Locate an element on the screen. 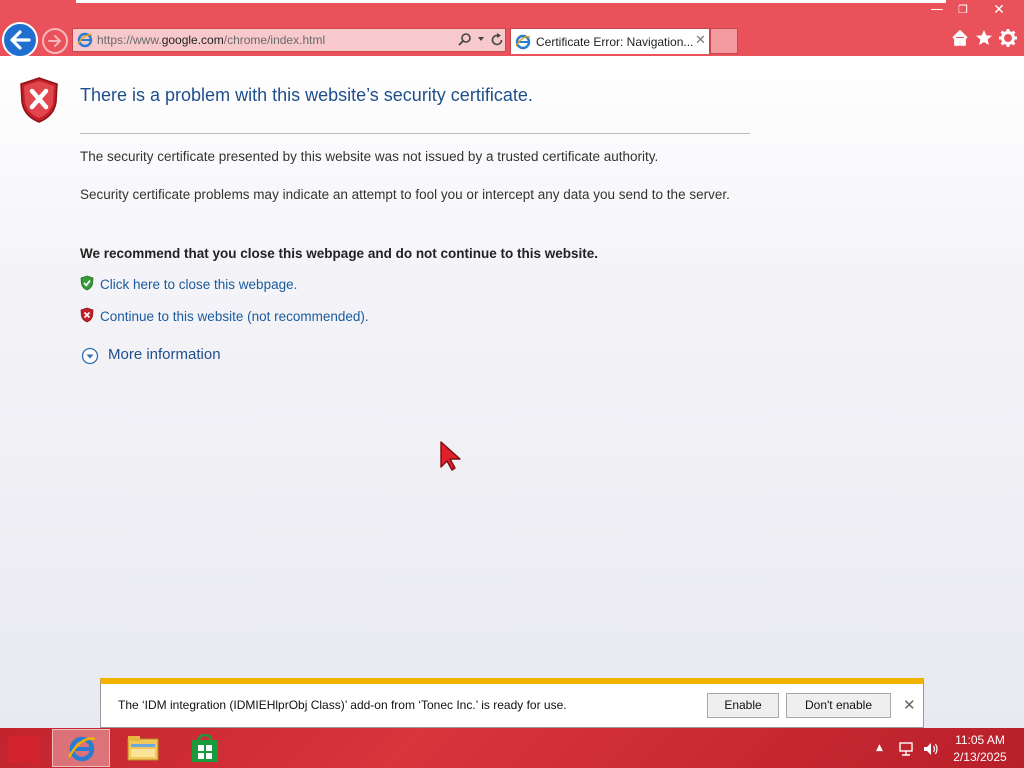  tab-certificate-error: Certificate Error: Navigation... ✕ is located at coordinates (610, 41).